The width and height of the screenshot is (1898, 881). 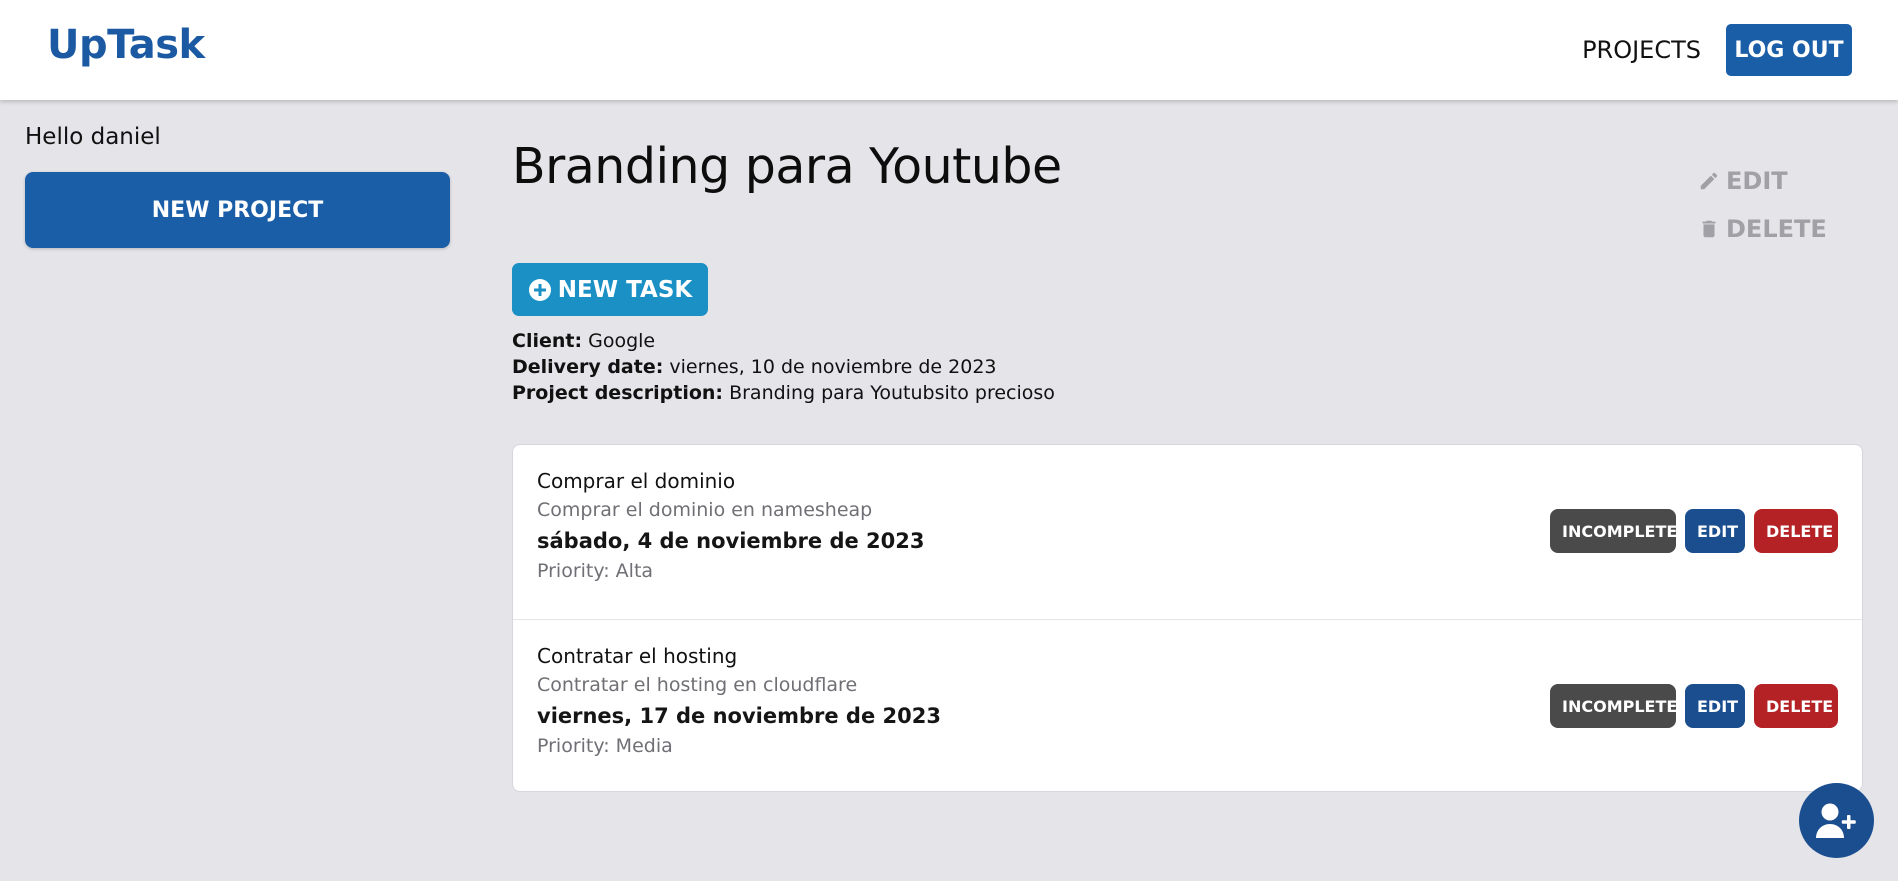 What do you see at coordinates (949, 50) in the screenshot?
I see `top-navbar: UpTask PROJECTS LOG OUT` at bounding box center [949, 50].